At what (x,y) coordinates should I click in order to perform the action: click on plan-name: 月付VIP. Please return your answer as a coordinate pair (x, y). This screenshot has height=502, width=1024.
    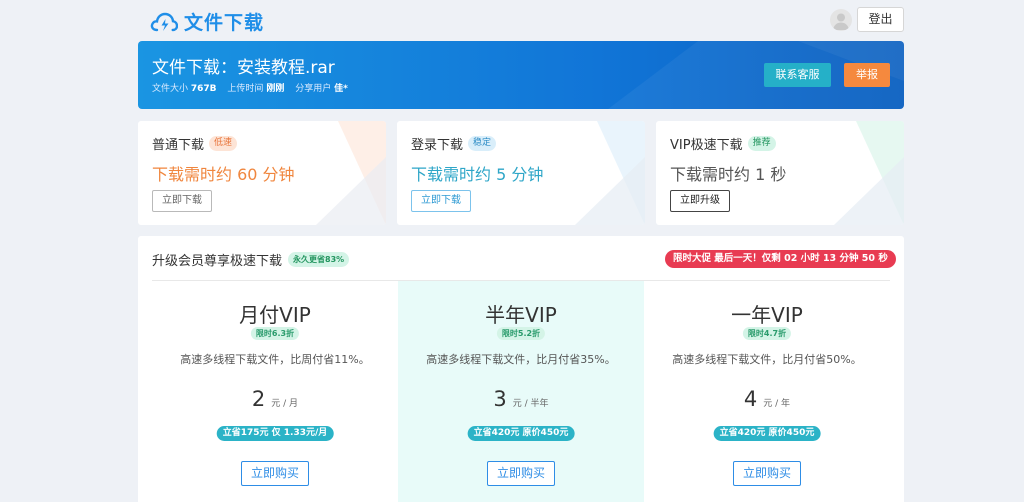
    Looking at the image, I should click on (275, 315).